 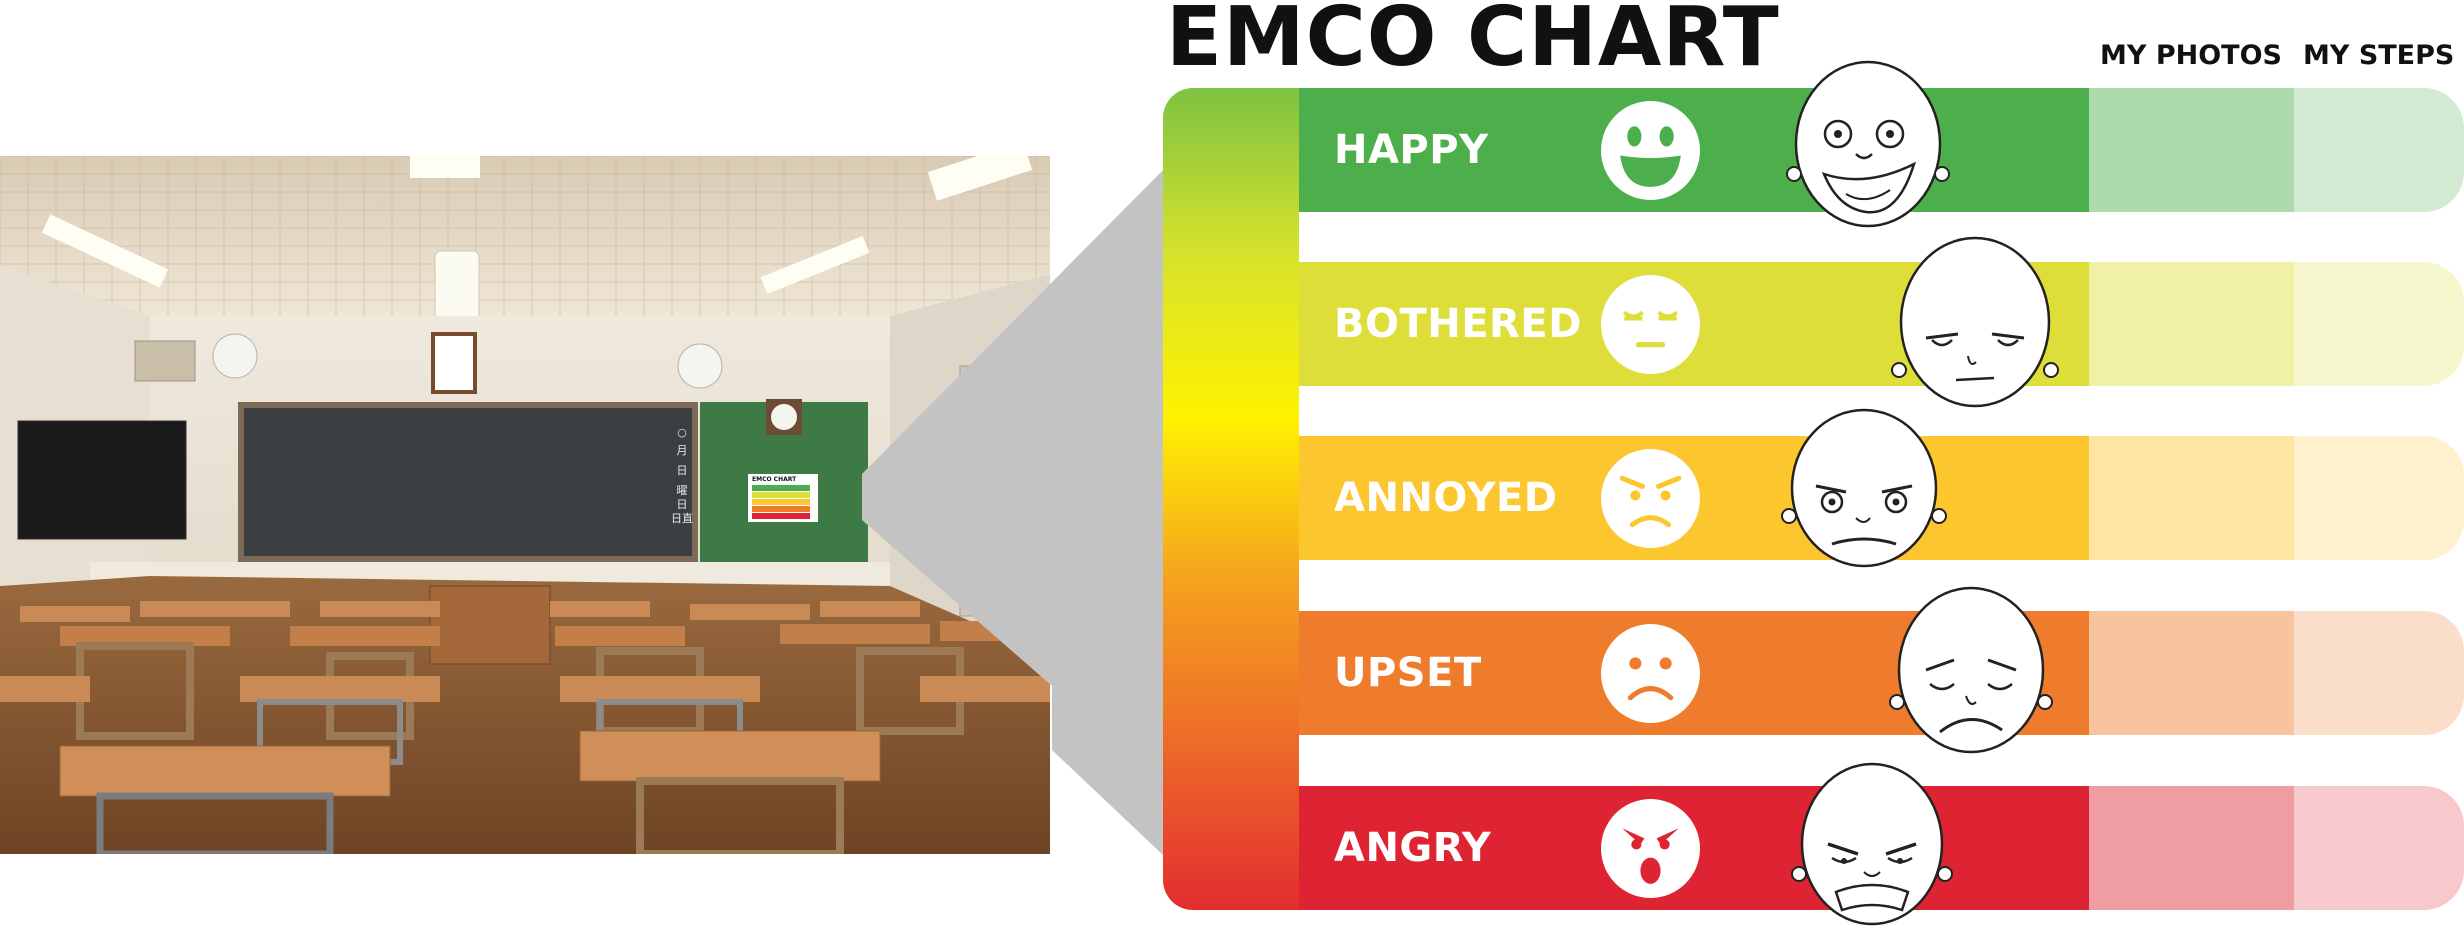 I want to click on emotion-gradient-bar, so click(x=1231, y=499).